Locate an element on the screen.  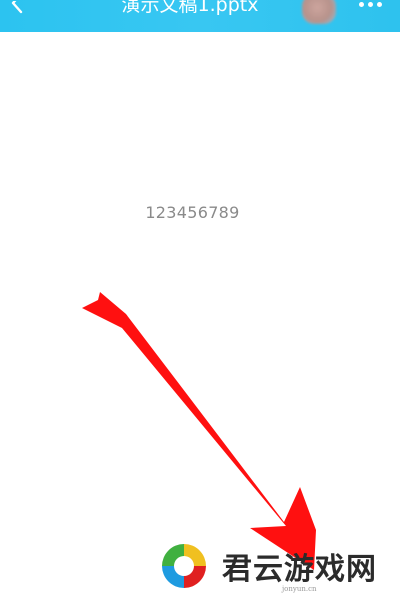
document-title: 演示文稿1.pptx is located at coordinates (190, 8).